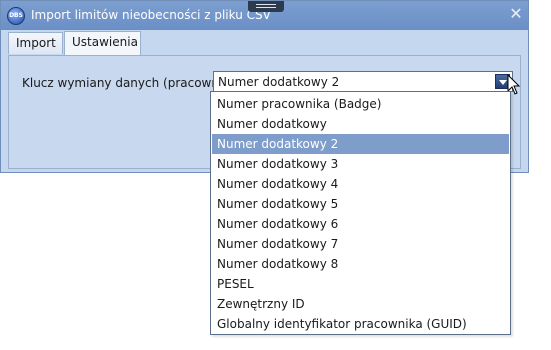  Describe the element at coordinates (102, 43) in the screenshot. I see `tab-settings: Ustawienia` at that location.